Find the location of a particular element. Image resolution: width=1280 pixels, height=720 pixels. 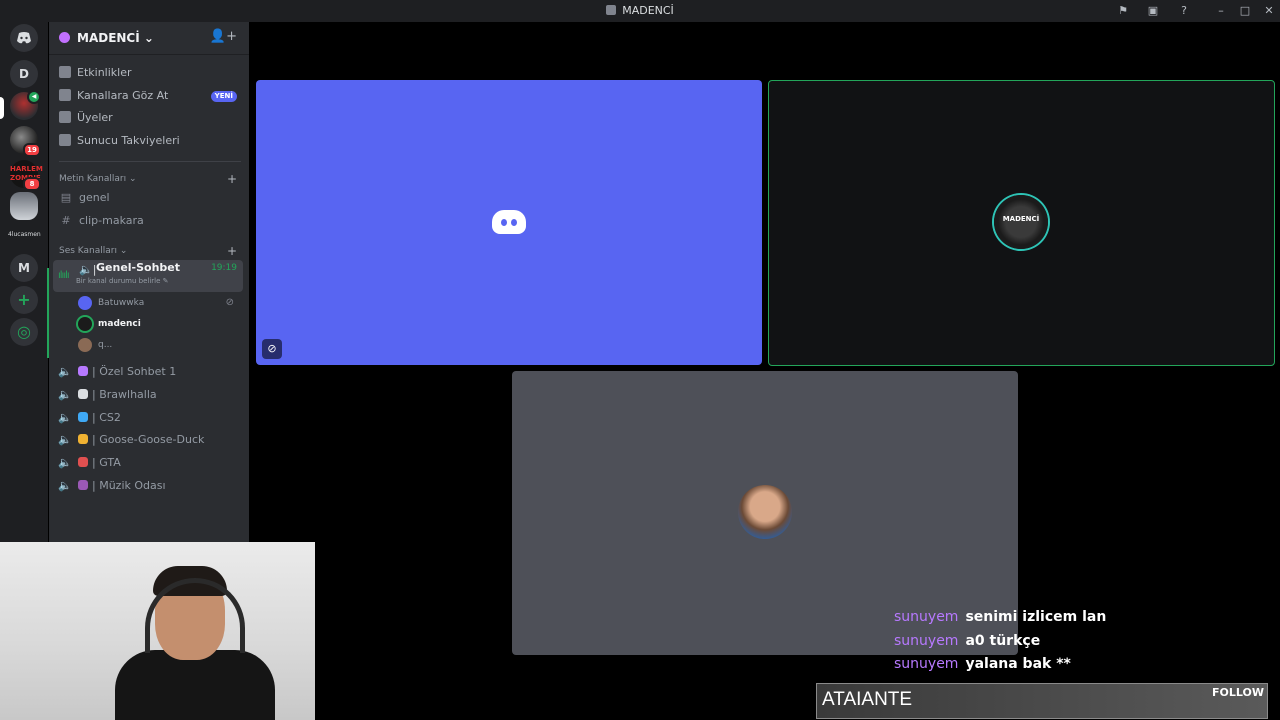

menu-members: Üyeler is located at coordinates (150, 118).